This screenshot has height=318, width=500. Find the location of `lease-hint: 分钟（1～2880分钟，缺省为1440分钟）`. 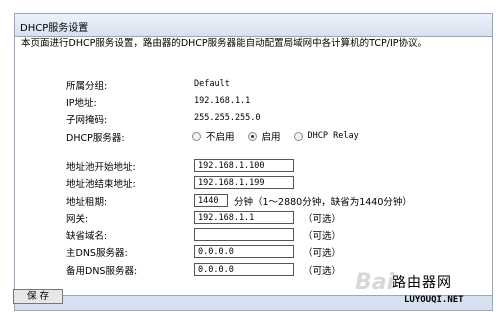

lease-hint: 分钟（1～2880分钟，缺省为1440分钟） is located at coordinates (323, 202).